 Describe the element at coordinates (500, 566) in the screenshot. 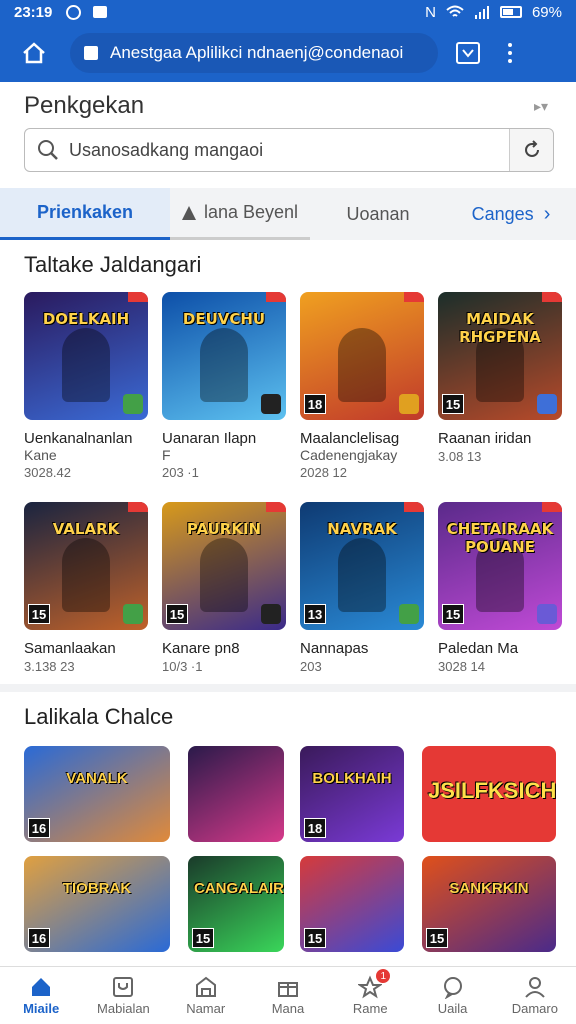

I see `app-thumbnail: CHETAIRAAK POUANE 15` at that location.